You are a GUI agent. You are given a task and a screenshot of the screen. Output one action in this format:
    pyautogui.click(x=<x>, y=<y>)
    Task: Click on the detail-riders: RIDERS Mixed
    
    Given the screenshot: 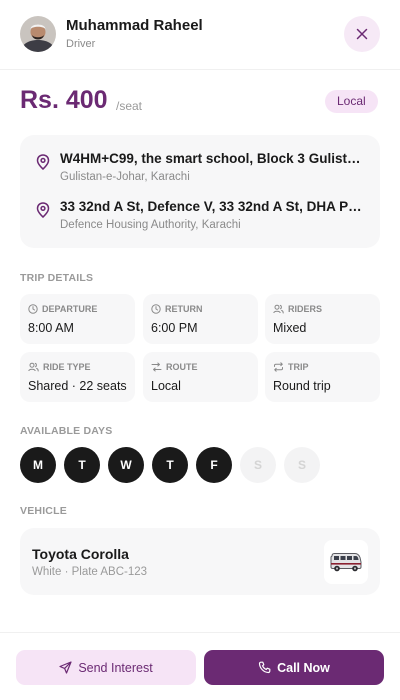 What is the action you would take?
    pyautogui.click(x=322, y=319)
    